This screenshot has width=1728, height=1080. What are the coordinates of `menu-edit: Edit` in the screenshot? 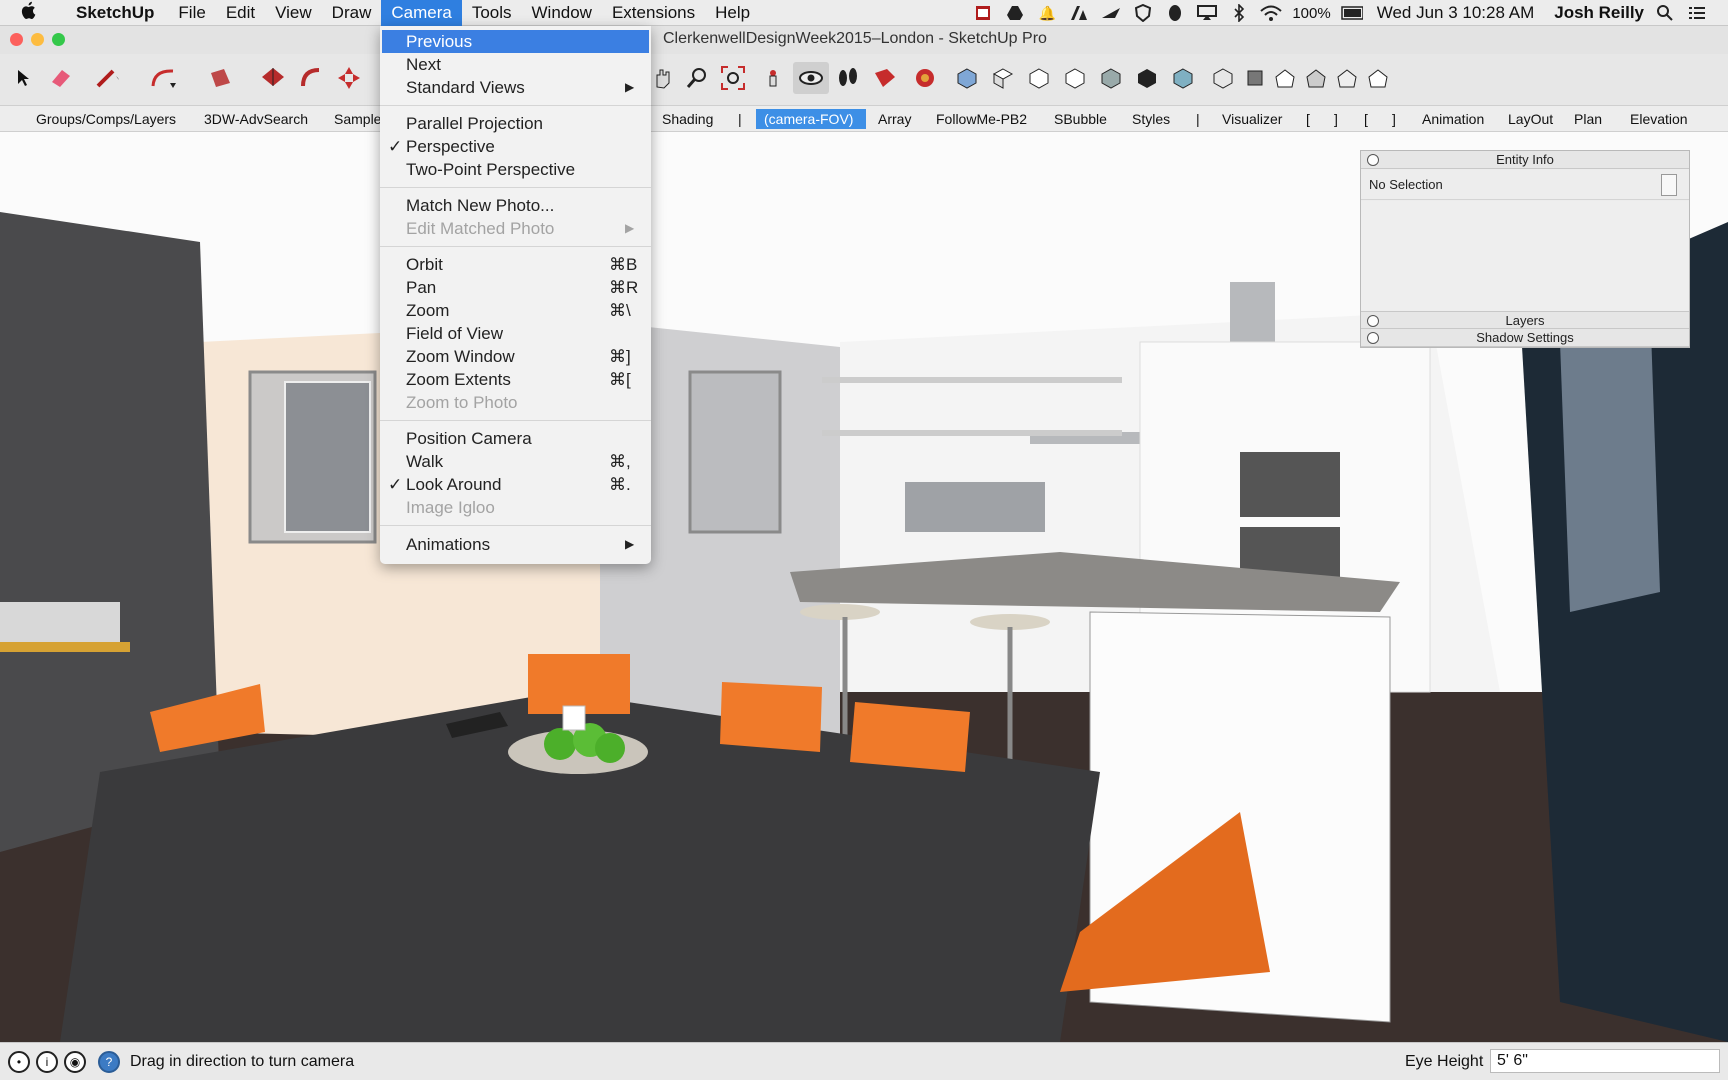 It's located at (240, 13).